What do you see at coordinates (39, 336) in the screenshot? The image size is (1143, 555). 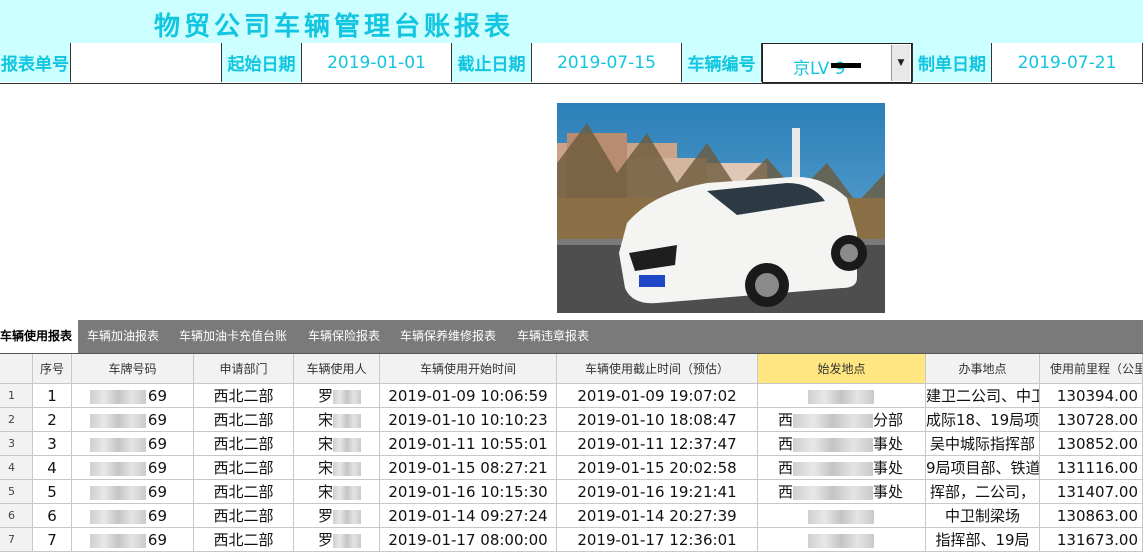 I see `tab-vehicle-usage: 车辆使用报表` at bounding box center [39, 336].